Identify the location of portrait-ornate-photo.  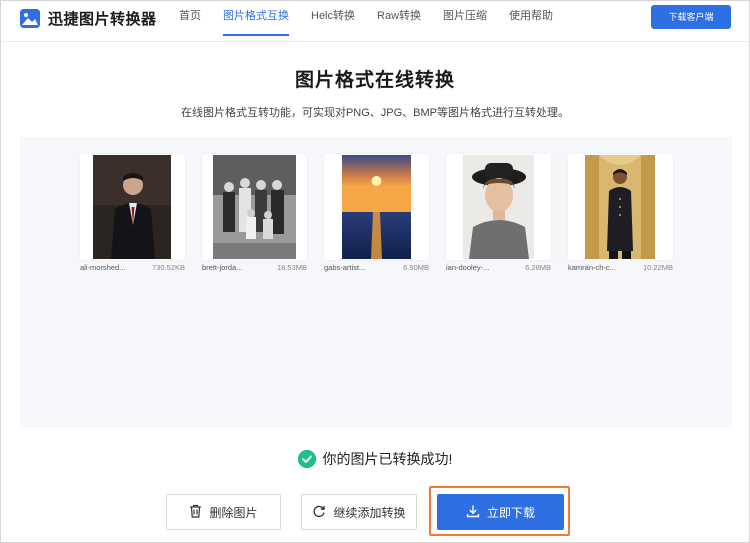
(620, 207).